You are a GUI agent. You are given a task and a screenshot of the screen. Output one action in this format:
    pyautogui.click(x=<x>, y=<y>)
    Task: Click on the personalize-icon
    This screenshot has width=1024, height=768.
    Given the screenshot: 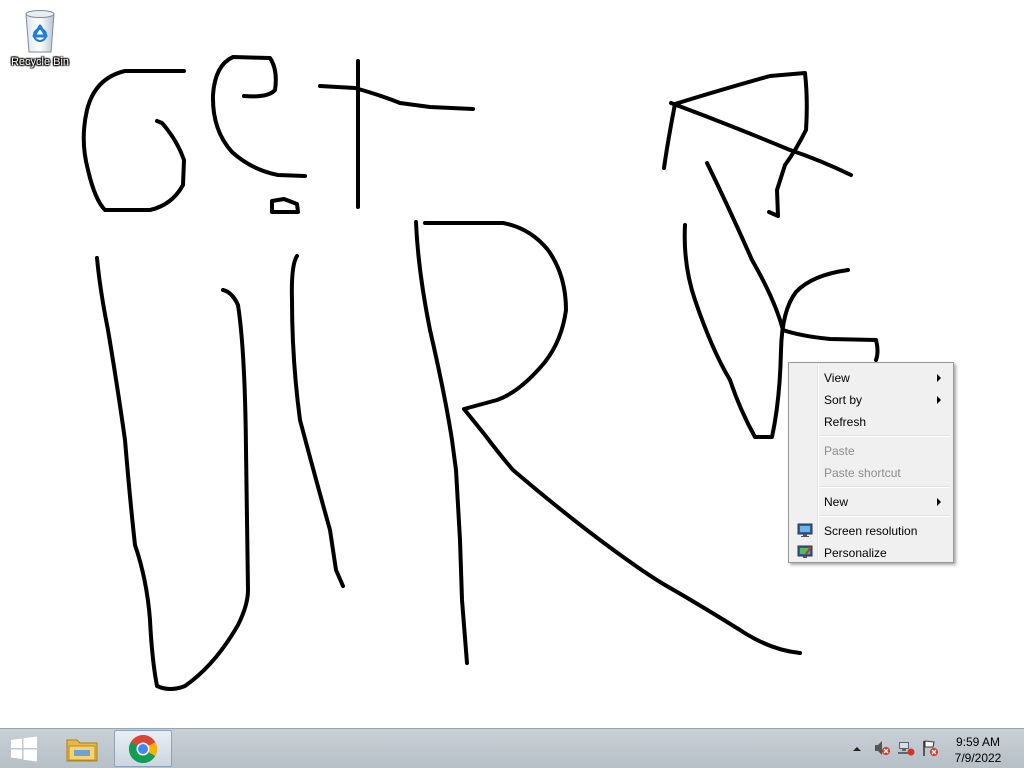 What is the action you would take?
    pyautogui.click(x=805, y=551)
    